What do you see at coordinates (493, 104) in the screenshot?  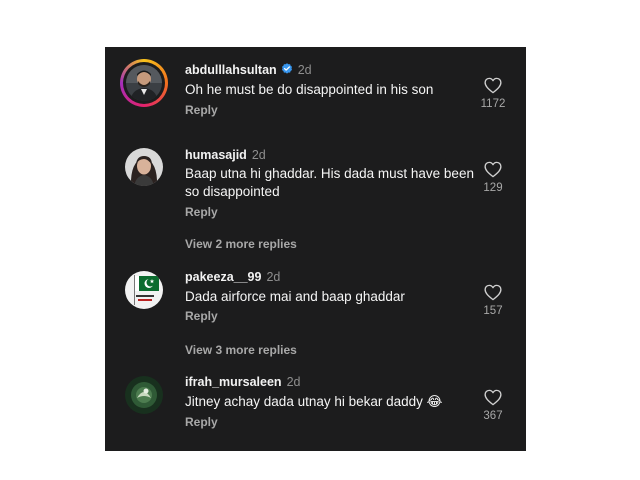 I see `like-count: 1172` at bounding box center [493, 104].